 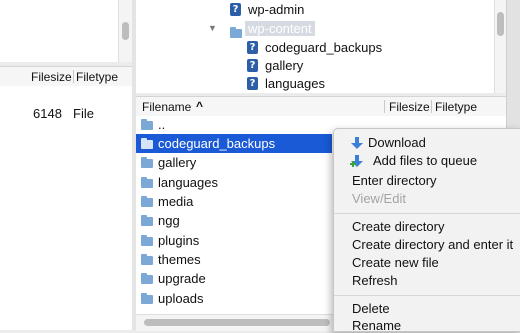 What do you see at coordinates (217, 143) in the screenshot?
I see `file-name: codeguard_backups` at bounding box center [217, 143].